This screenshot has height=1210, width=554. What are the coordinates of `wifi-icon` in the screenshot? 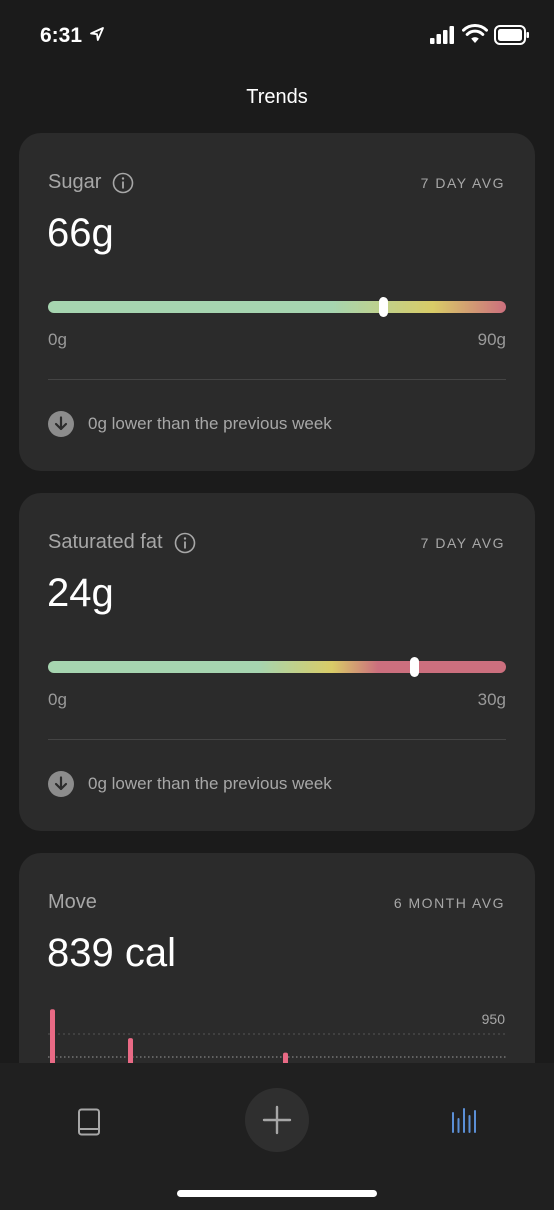 It's located at (475, 33).